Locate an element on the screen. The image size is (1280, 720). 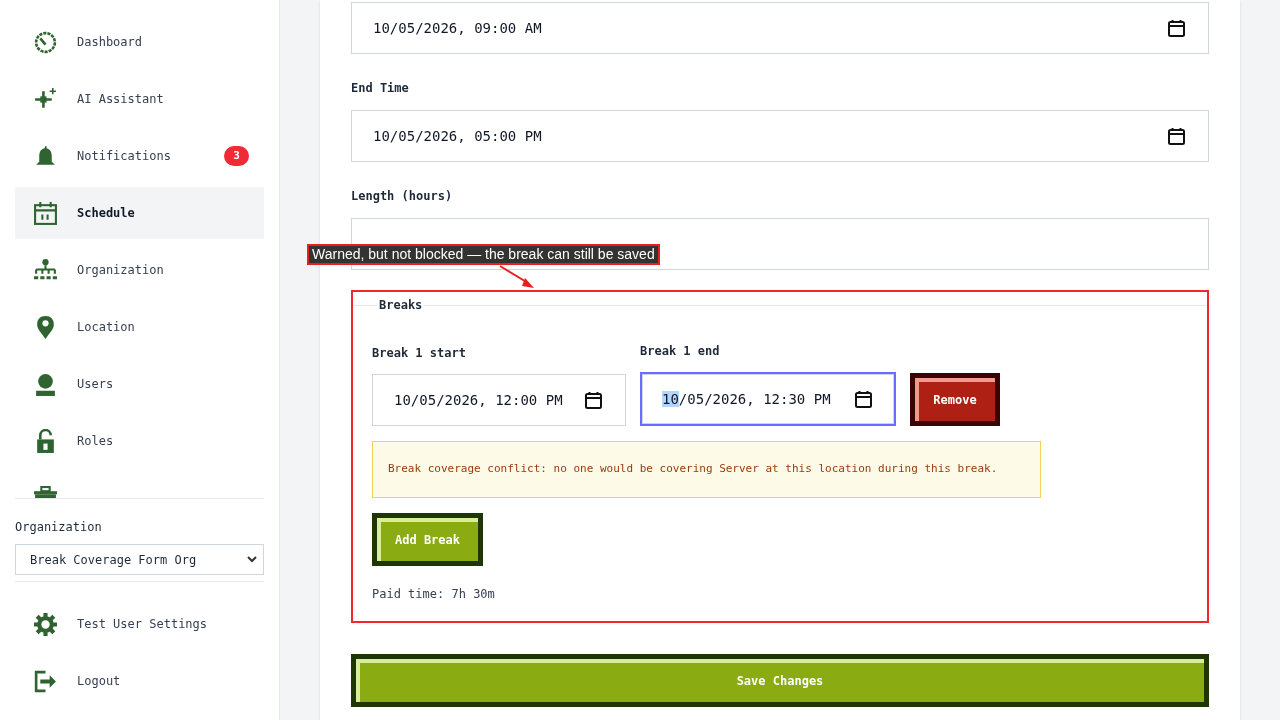
sidebar-link: Test User Settings is located at coordinates (139, 624).